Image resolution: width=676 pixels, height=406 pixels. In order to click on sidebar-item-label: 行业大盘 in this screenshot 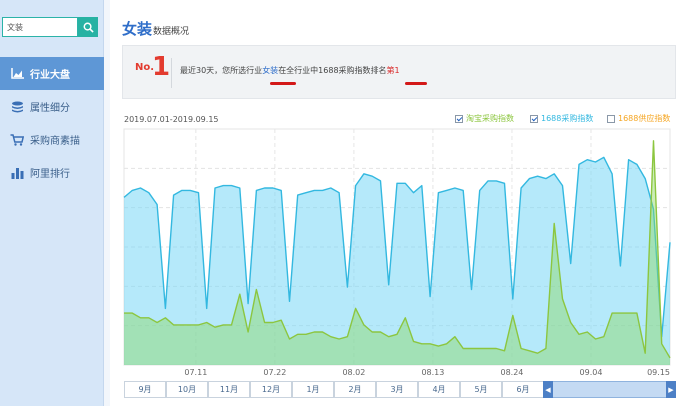, I will do `click(50, 75)`.